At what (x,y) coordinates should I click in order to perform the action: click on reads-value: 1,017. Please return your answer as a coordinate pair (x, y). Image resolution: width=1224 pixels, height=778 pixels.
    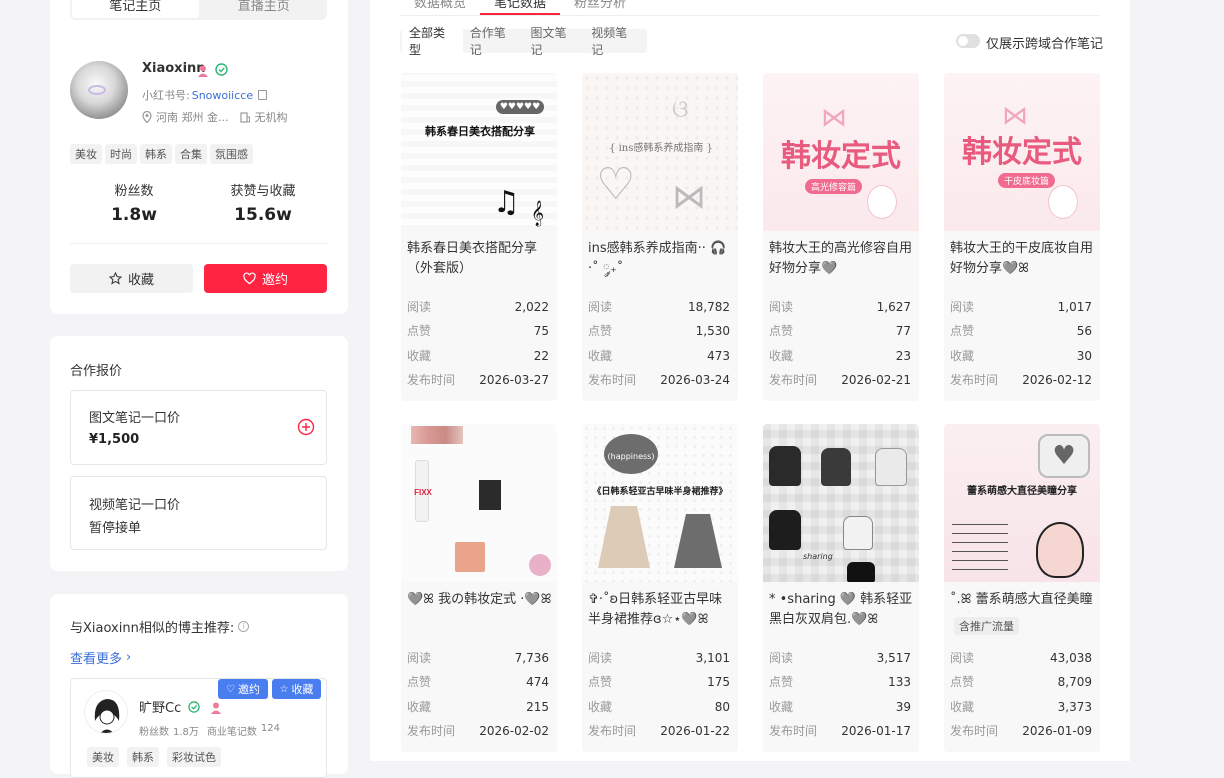
    Looking at the image, I should click on (1074, 307).